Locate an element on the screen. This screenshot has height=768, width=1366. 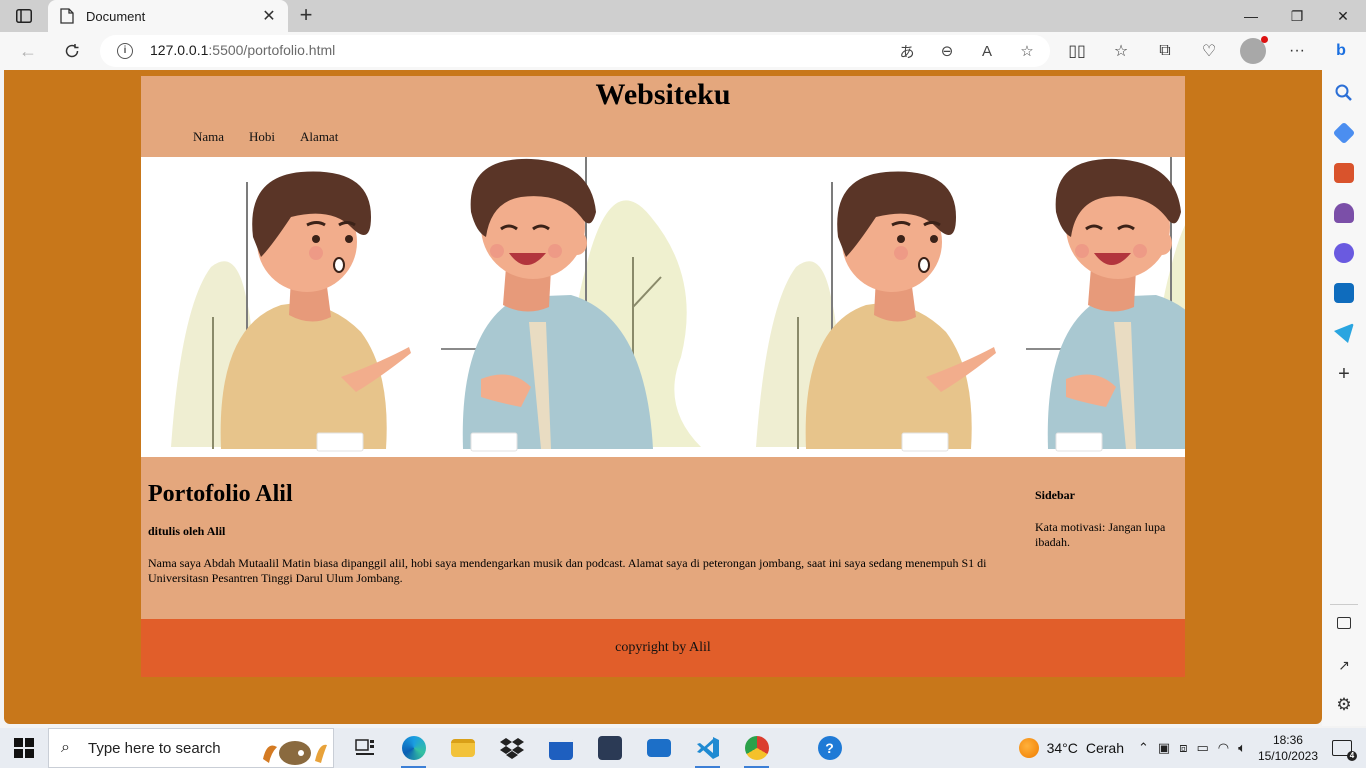
site-footer: copyright by Alil is located at coordinates (663, 648).